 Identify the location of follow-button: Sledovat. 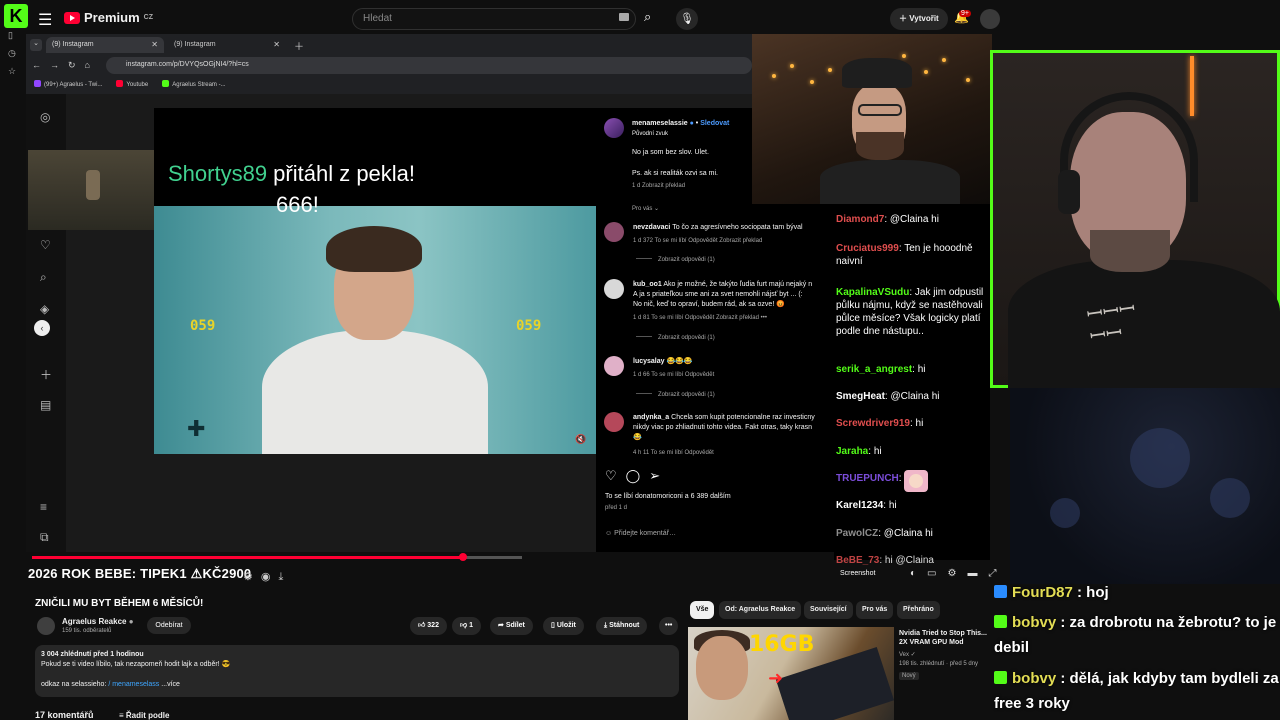
(714, 123).